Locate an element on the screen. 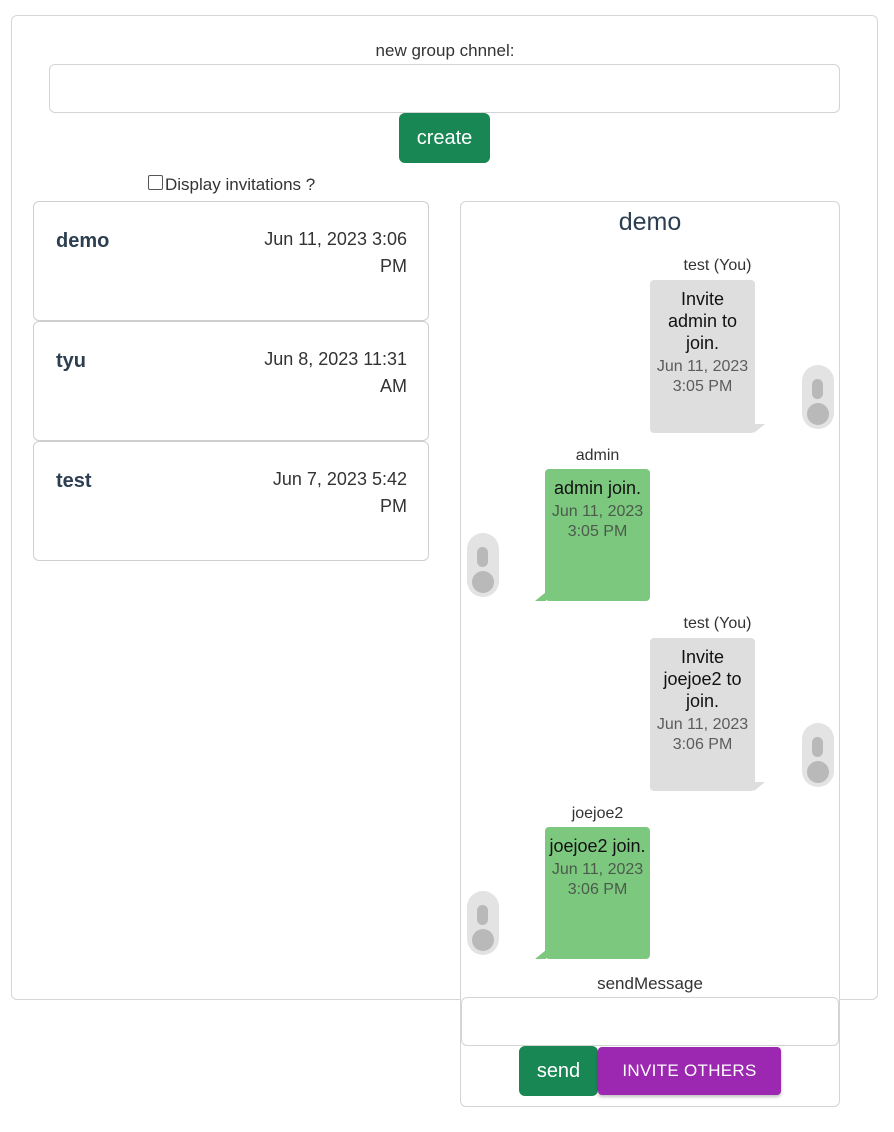 The image size is (894, 1132). message-text: admin join. is located at coordinates (597, 488).